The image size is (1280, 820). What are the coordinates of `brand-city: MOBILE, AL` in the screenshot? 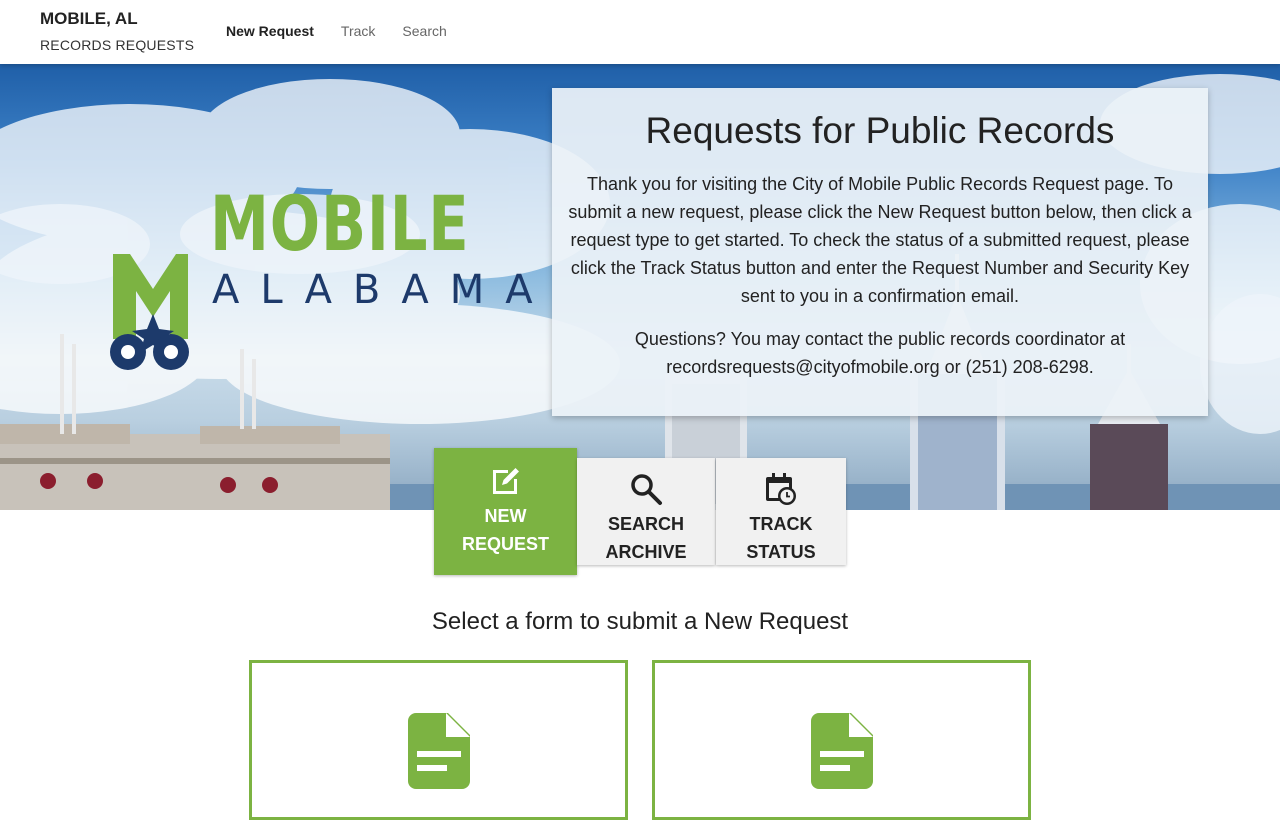 It's located at (89, 18).